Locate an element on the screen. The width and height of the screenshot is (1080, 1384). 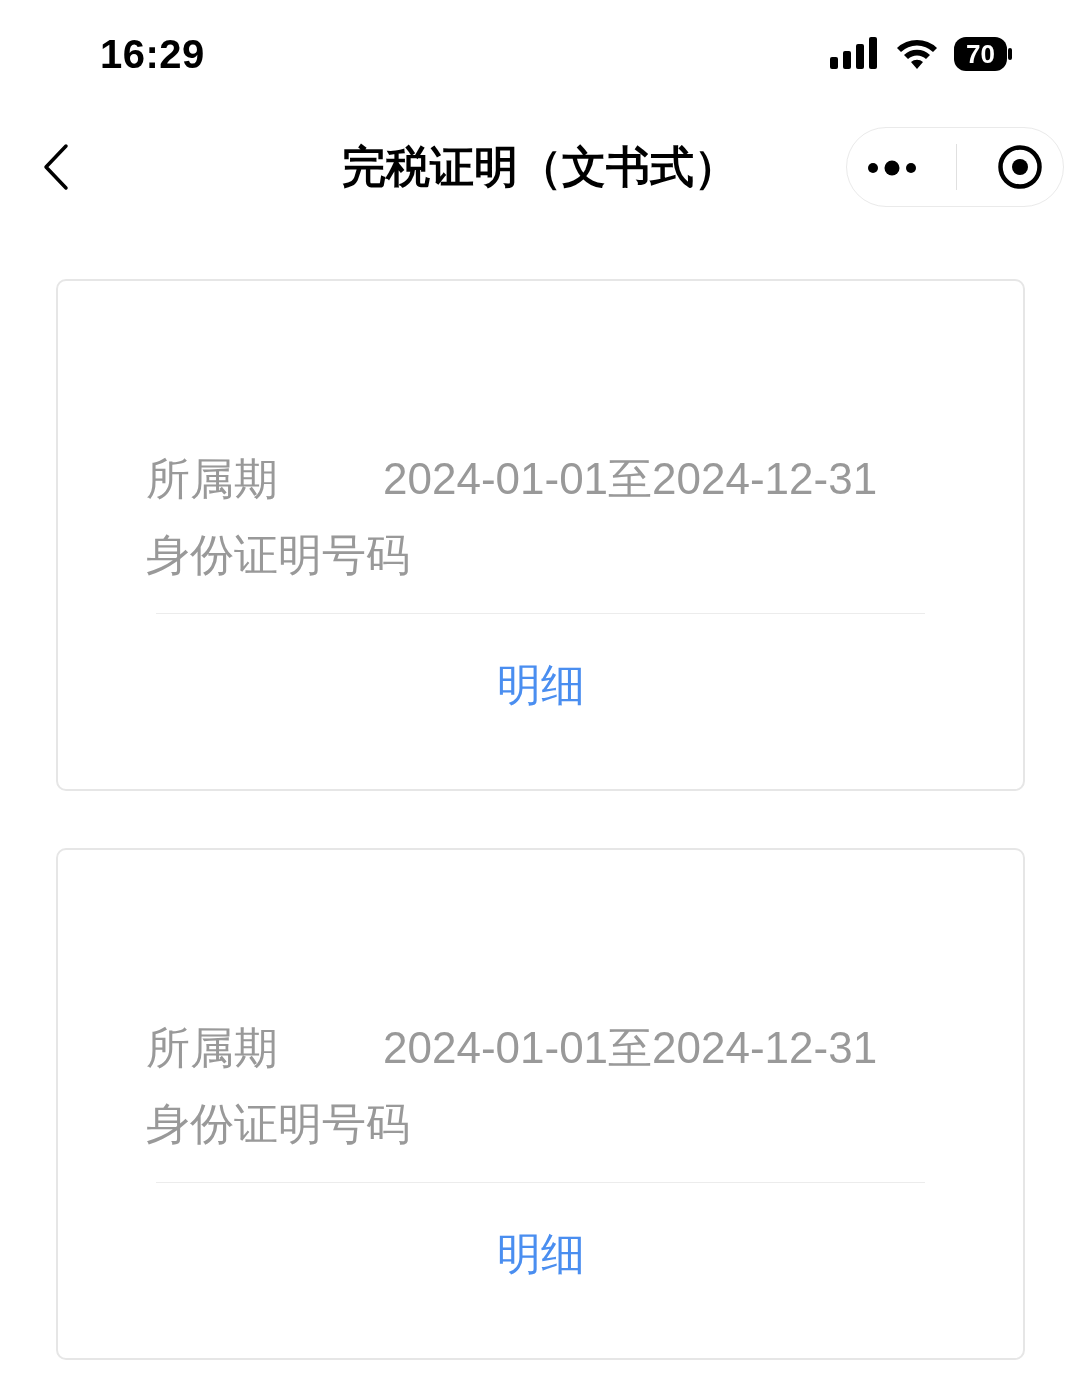
close-icon is located at coordinates (1020, 167).